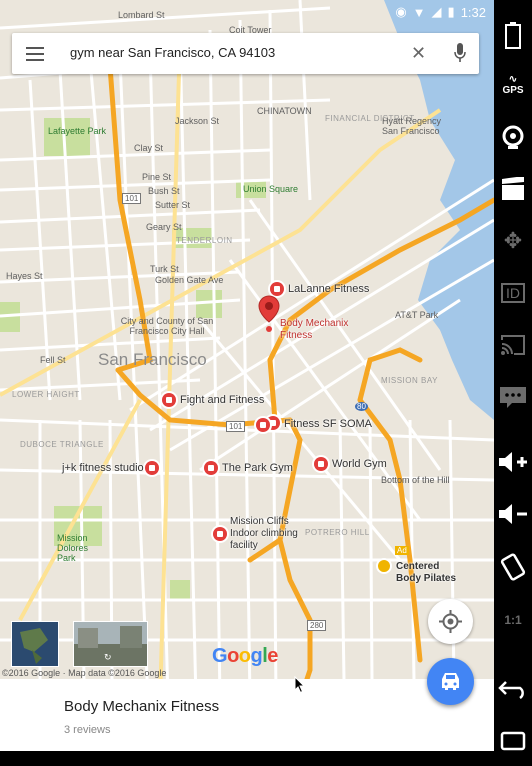 This screenshot has height=766, width=532. I want to click on gps-icon: ∿ GPS, so click(513, 85).